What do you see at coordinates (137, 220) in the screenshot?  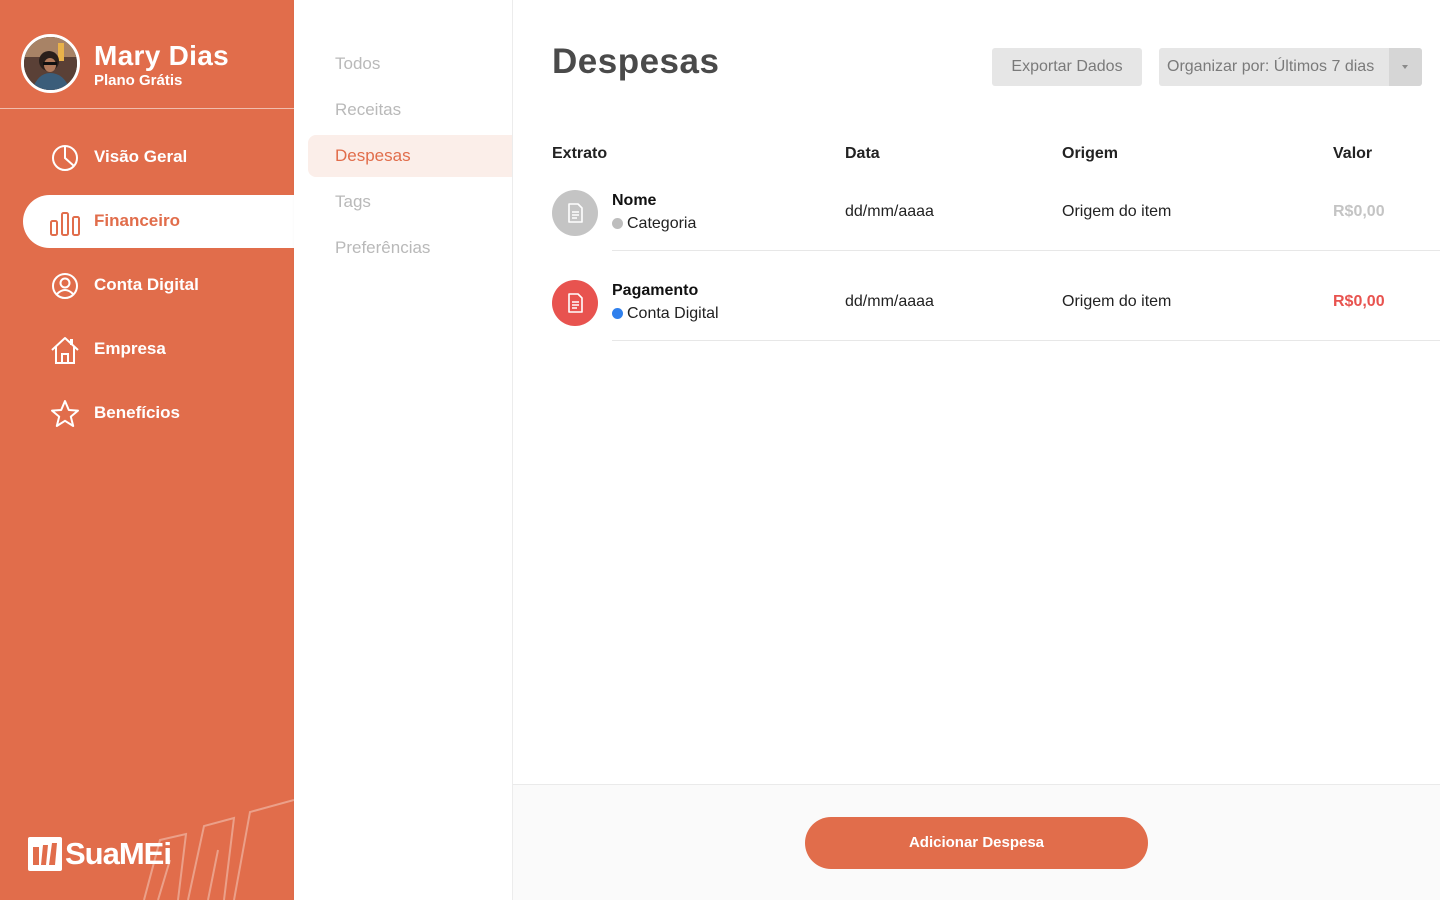 I see `sidebar-item-label: Financeiro` at bounding box center [137, 220].